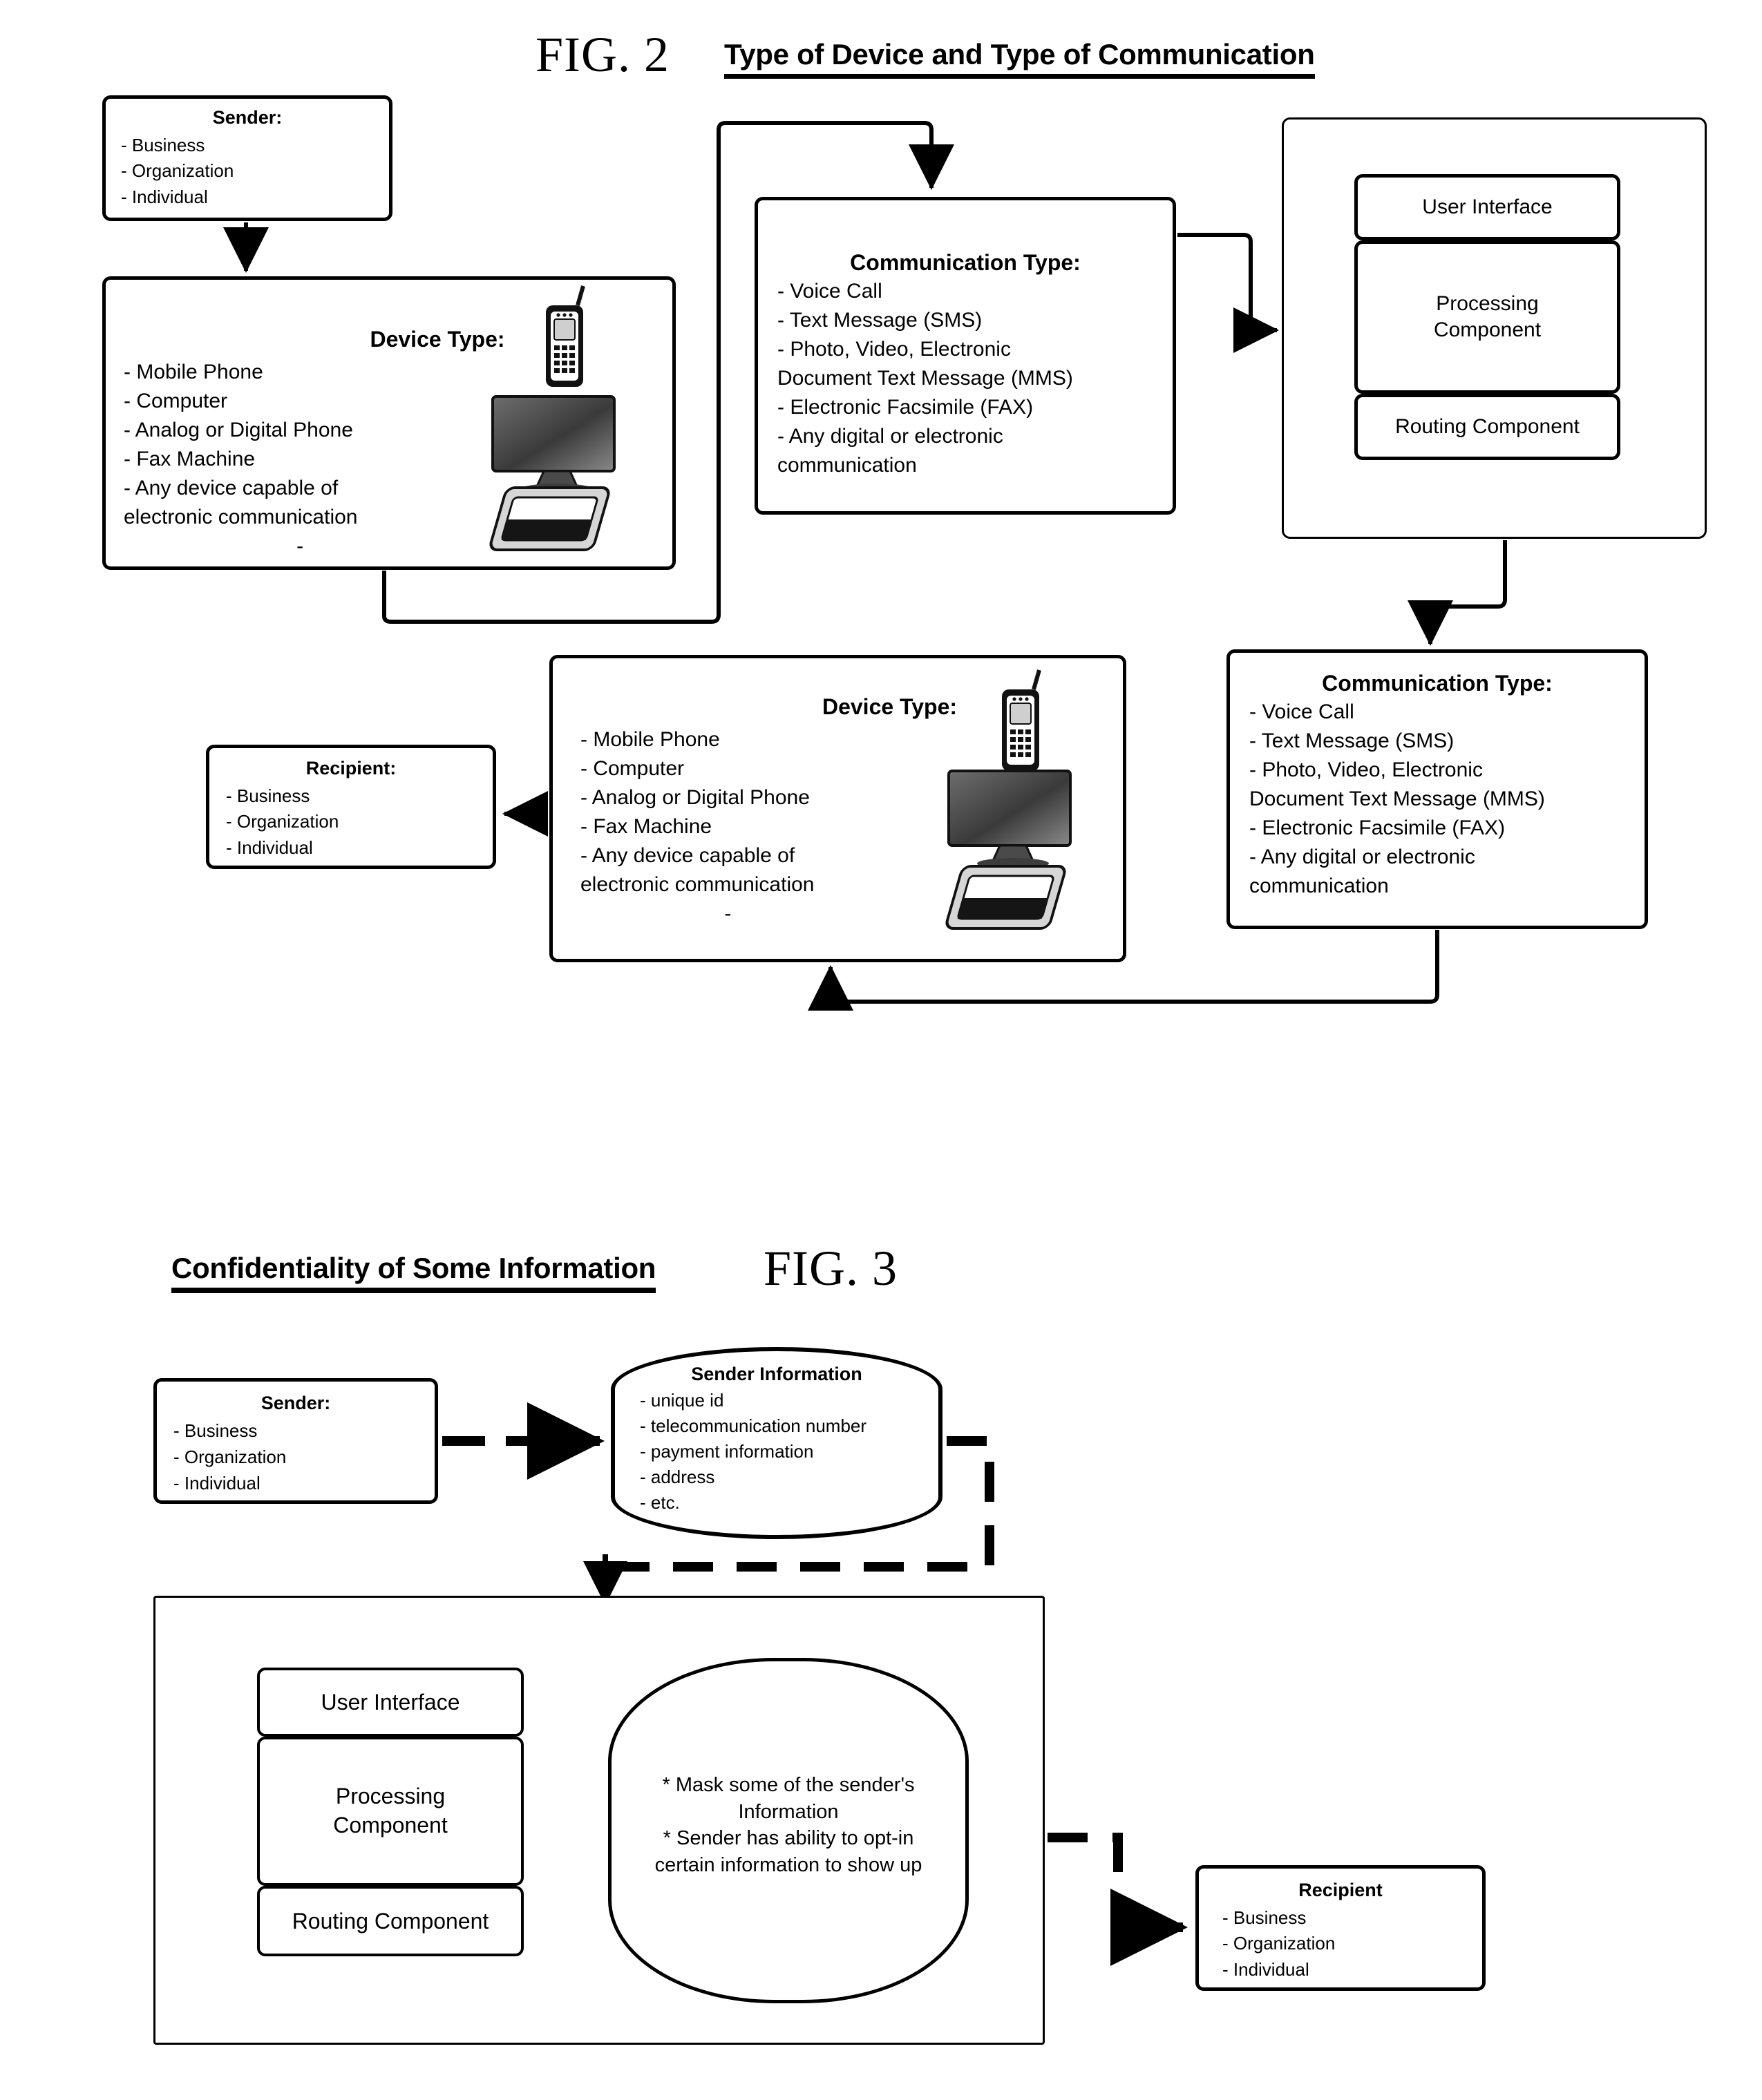 This screenshot has width=1762, height=2100. Describe the element at coordinates (660, 1502) in the screenshot. I see `list-item: - etc.` at that location.